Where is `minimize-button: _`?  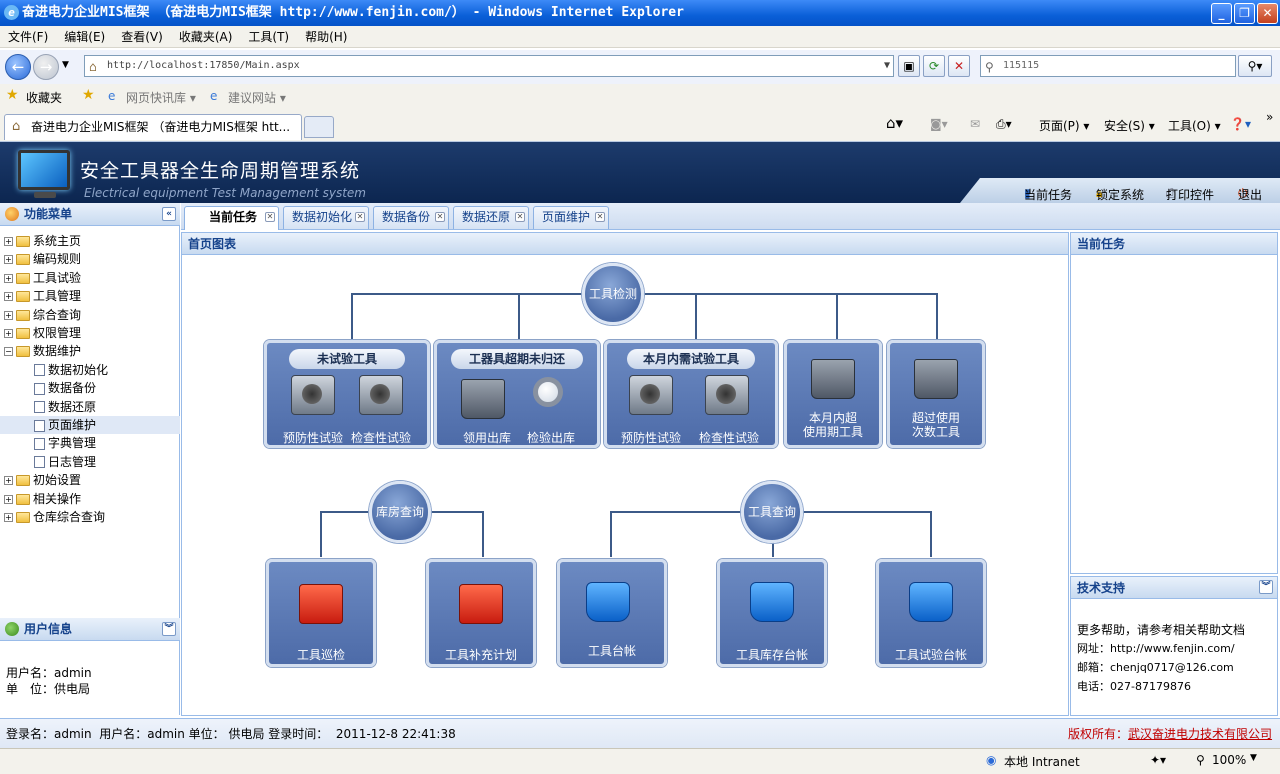 minimize-button: _ is located at coordinates (1221, 13).